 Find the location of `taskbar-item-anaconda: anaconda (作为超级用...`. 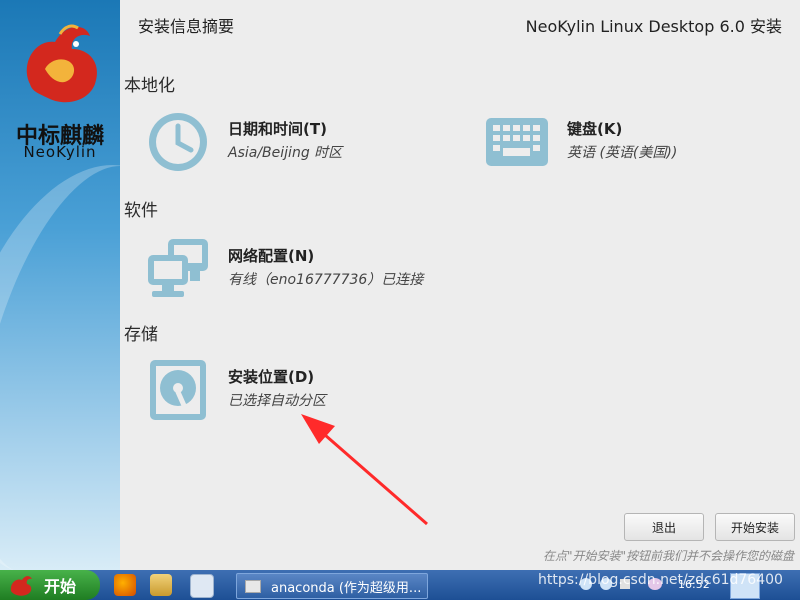

taskbar-item-anaconda: anaconda (作为超级用... is located at coordinates (332, 586).